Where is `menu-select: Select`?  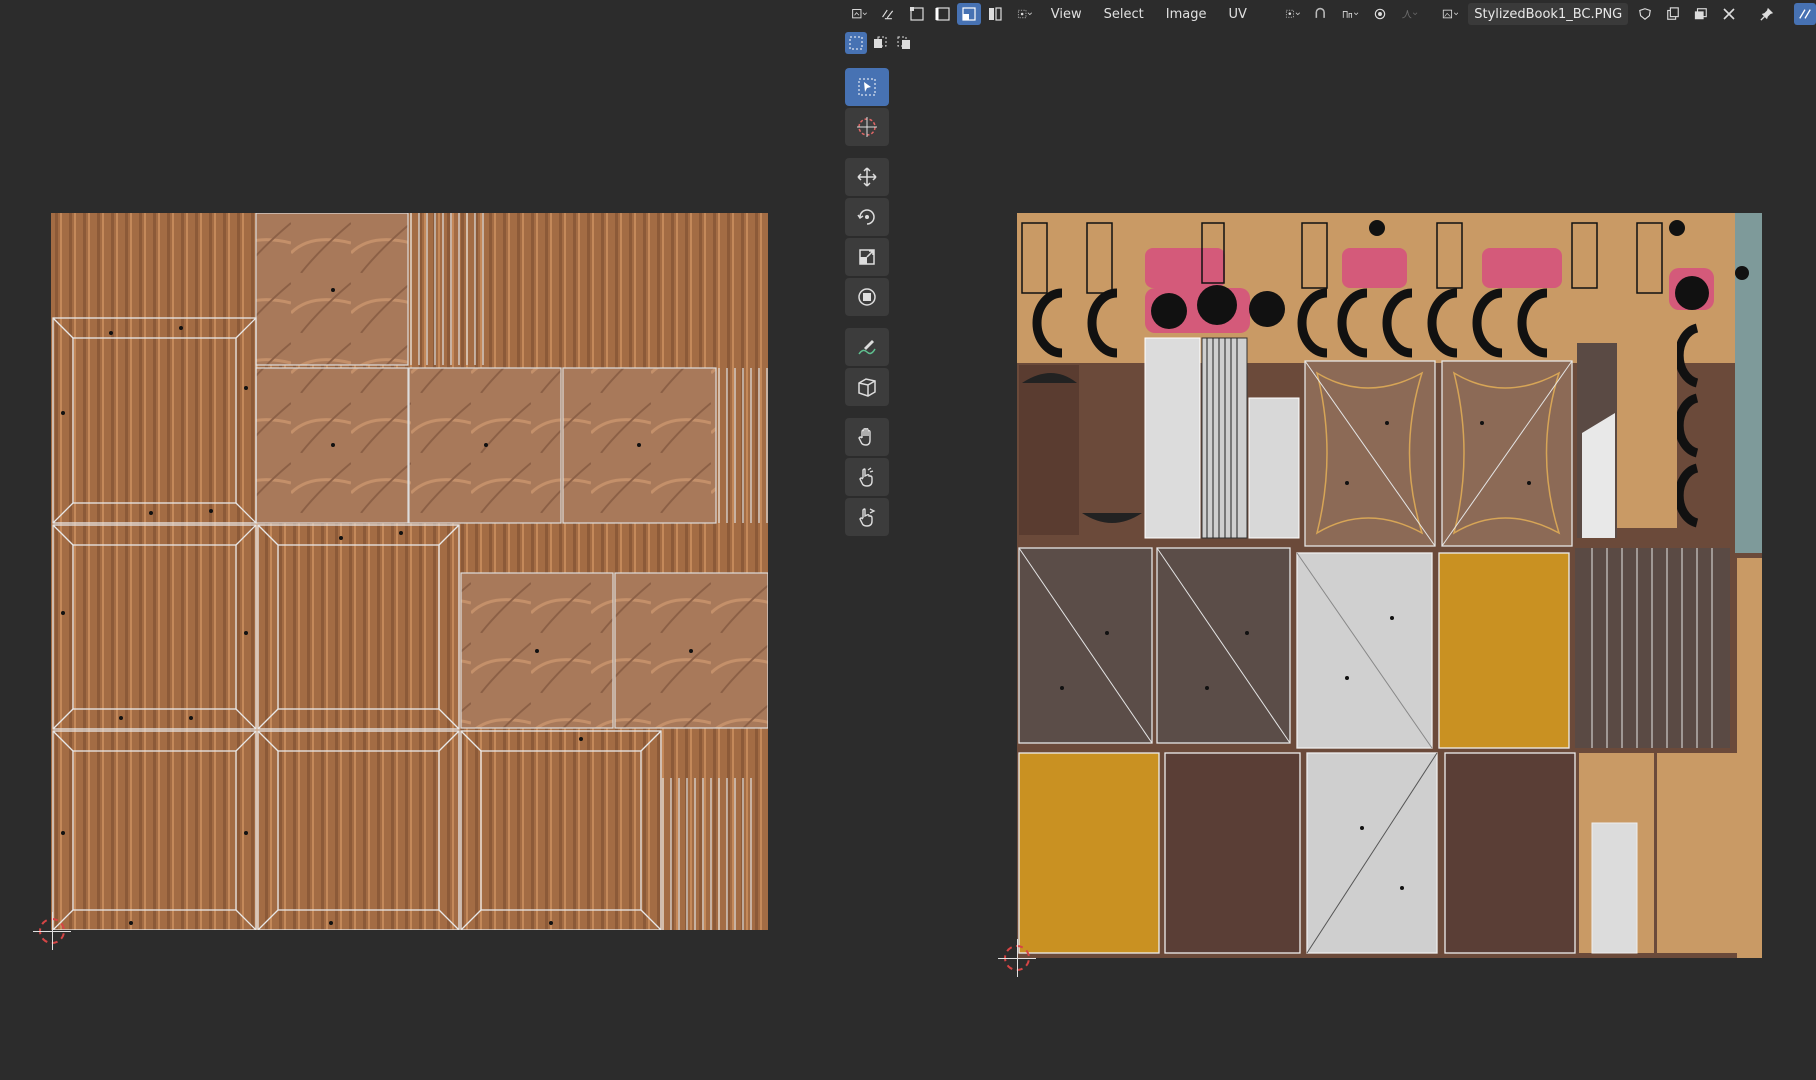 menu-select: Select is located at coordinates (1124, 14).